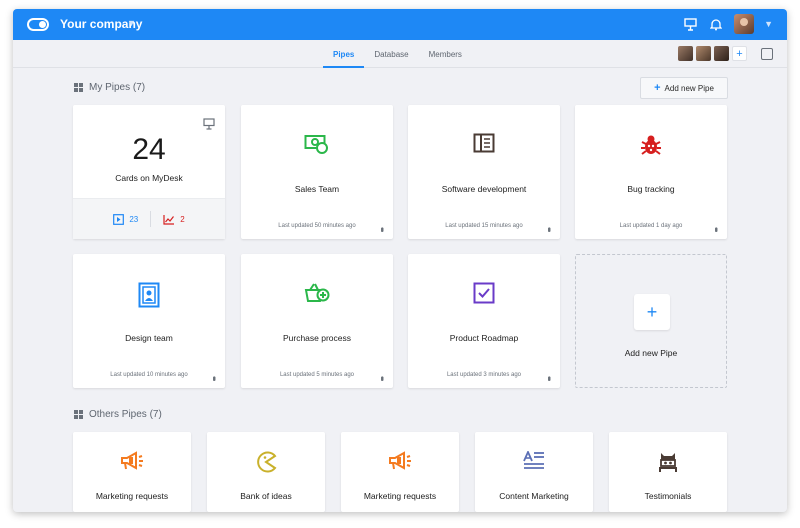  Describe the element at coordinates (744, 24) in the screenshot. I see `user-avatar` at that location.